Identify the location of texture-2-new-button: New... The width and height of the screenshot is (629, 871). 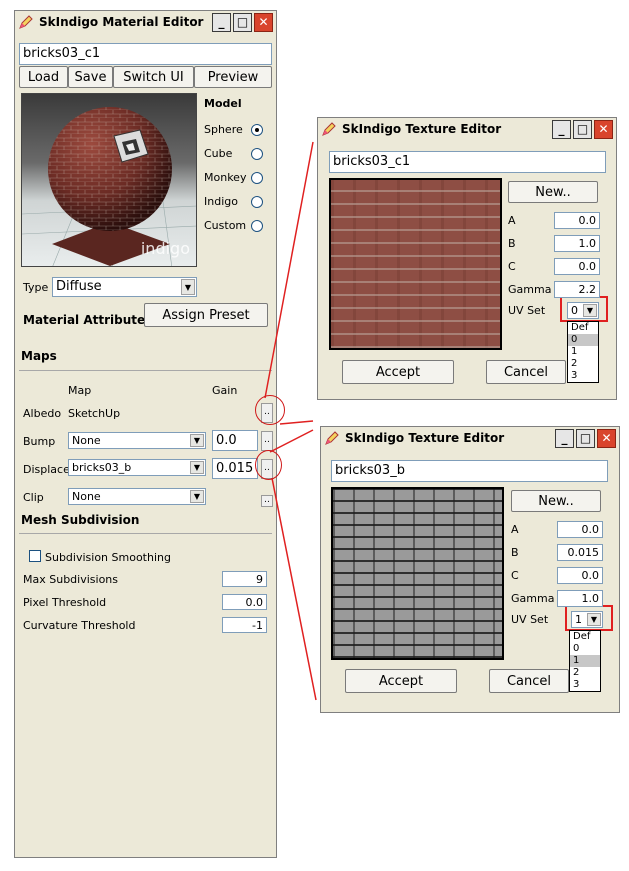
(556, 501).